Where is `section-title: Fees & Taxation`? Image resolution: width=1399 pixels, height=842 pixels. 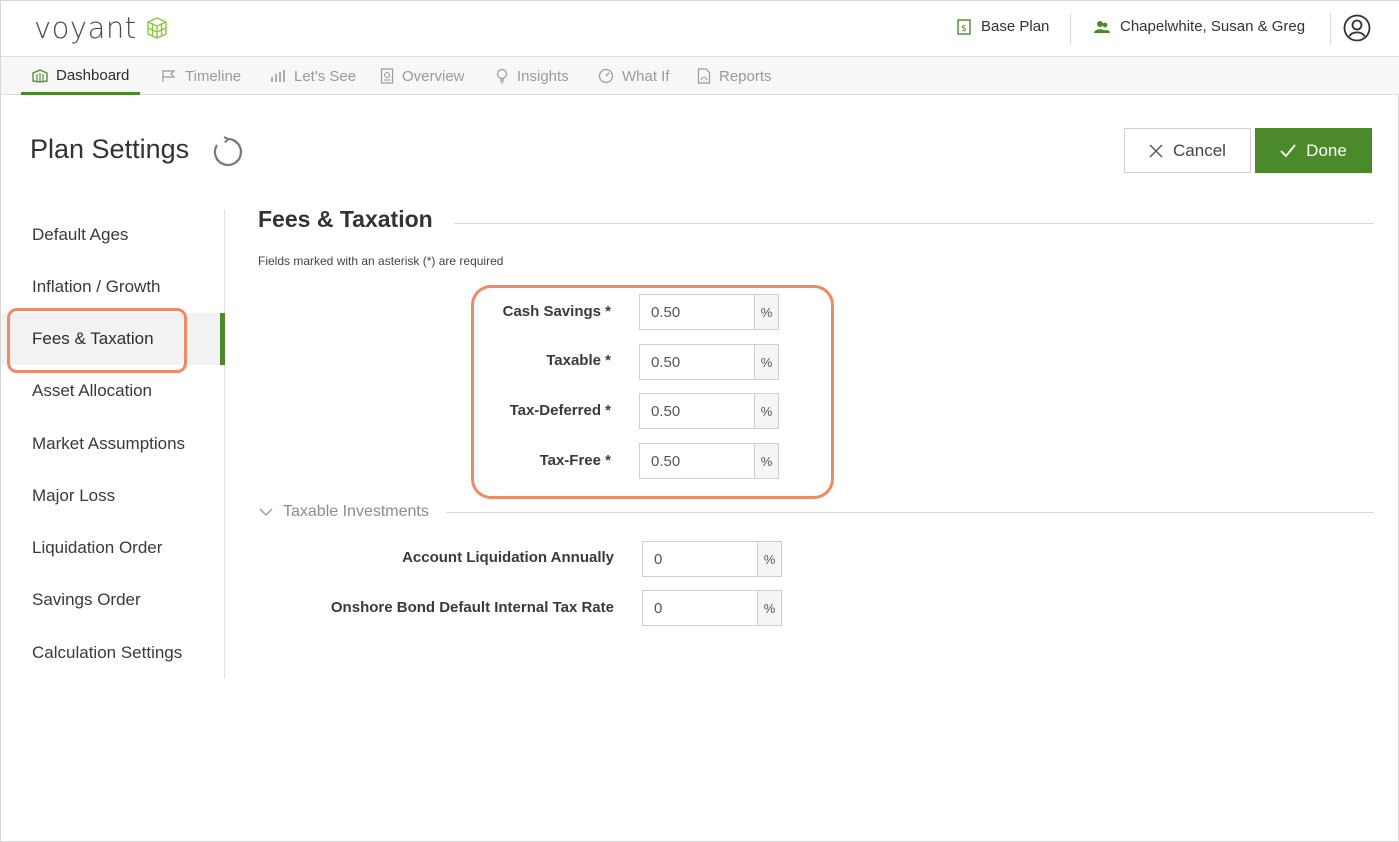 section-title: Fees & Taxation is located at coordinates (345, 219).